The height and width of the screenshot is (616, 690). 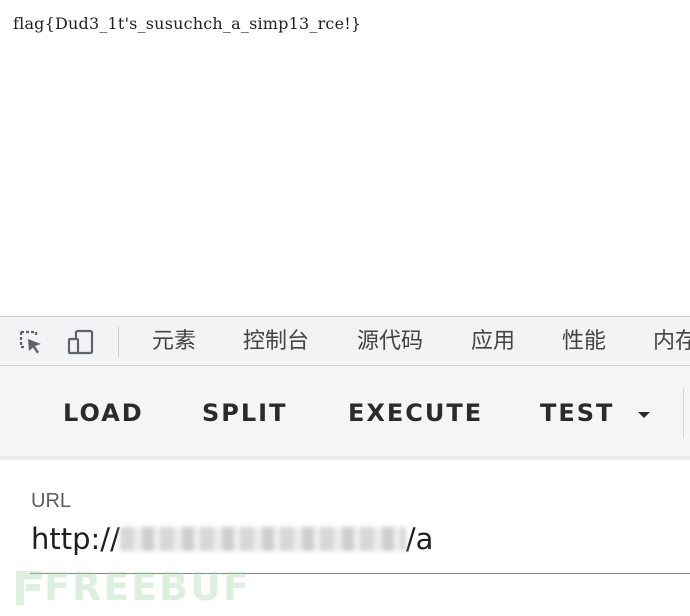 I want to click on tab-memory: 内存, so click(x=671, y=342).